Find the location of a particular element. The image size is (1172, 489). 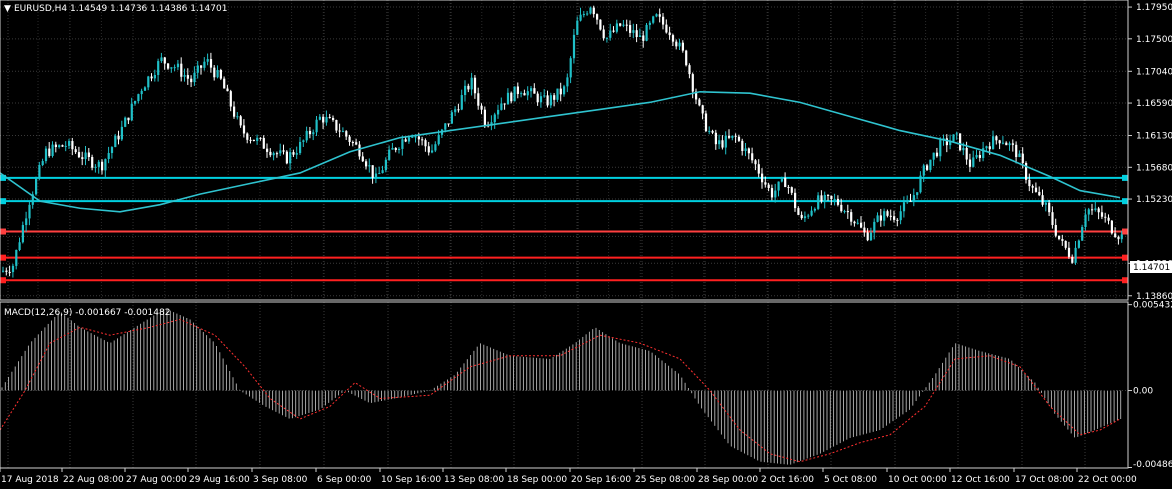

time-tick-label: 28 Sep 00:00 is located at coordinates (728, 480).